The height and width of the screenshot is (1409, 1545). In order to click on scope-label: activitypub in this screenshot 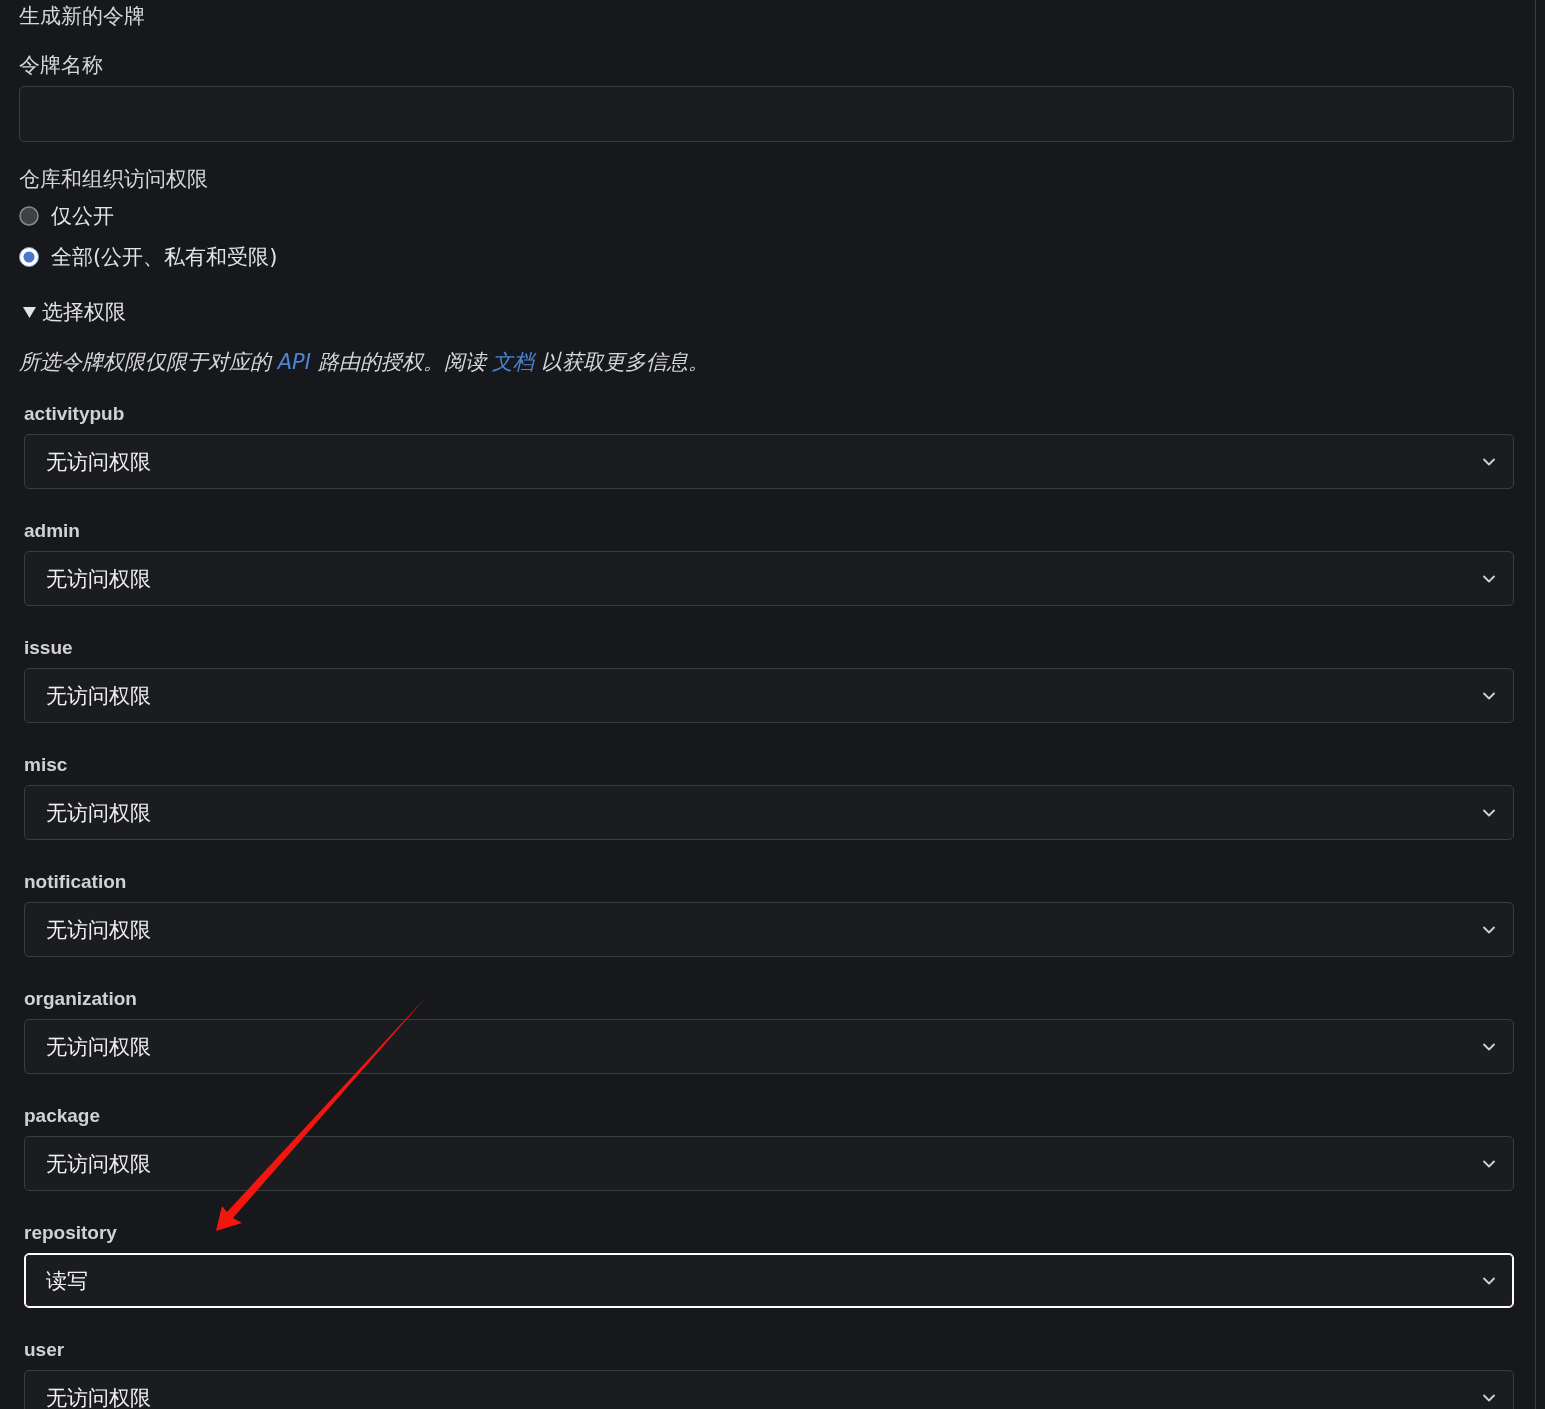, I will do `click(74, 414)`.